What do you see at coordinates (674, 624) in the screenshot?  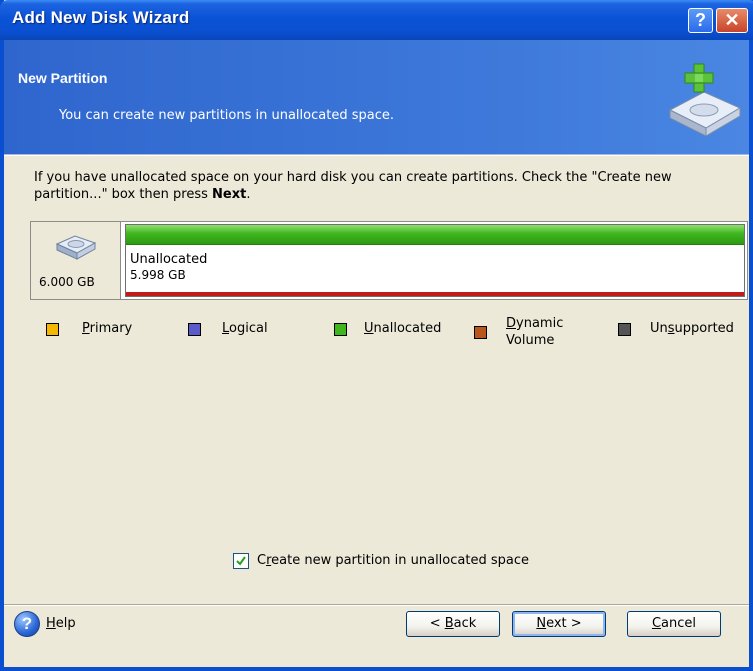 I see `cancel-button: Cancel` at bounding box center [674, 624].